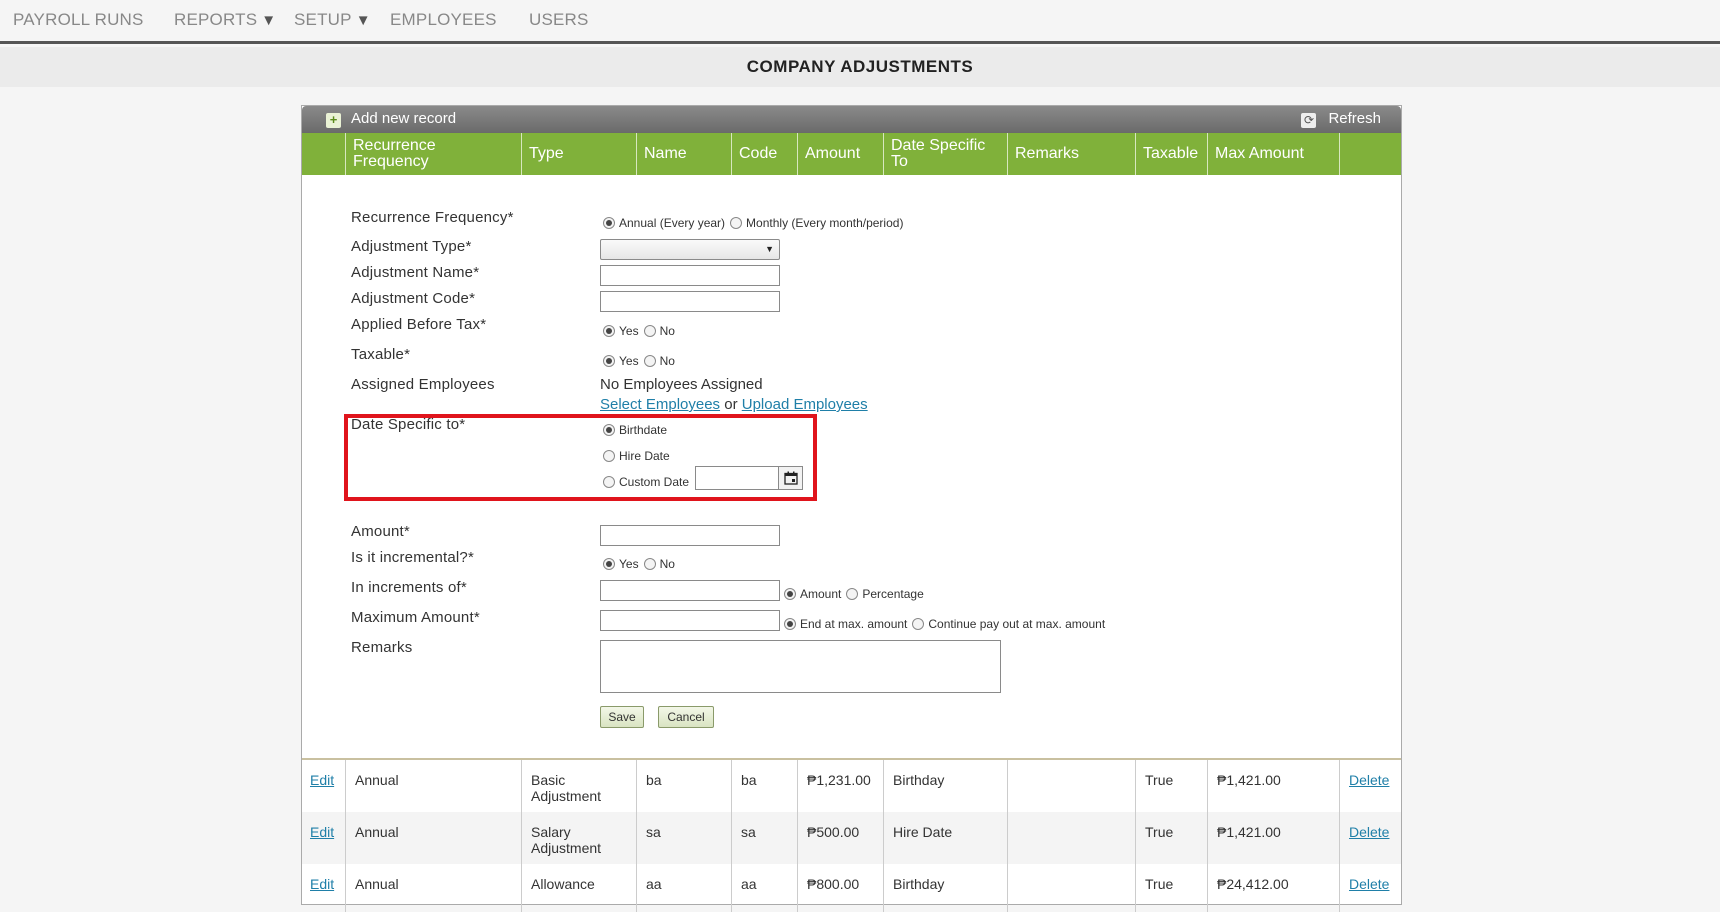  What do you see at coordinates (419, 324) in the screenshot?
I see `before-tax-label: Applied Before Tax*` at bounding box center [419, 324].